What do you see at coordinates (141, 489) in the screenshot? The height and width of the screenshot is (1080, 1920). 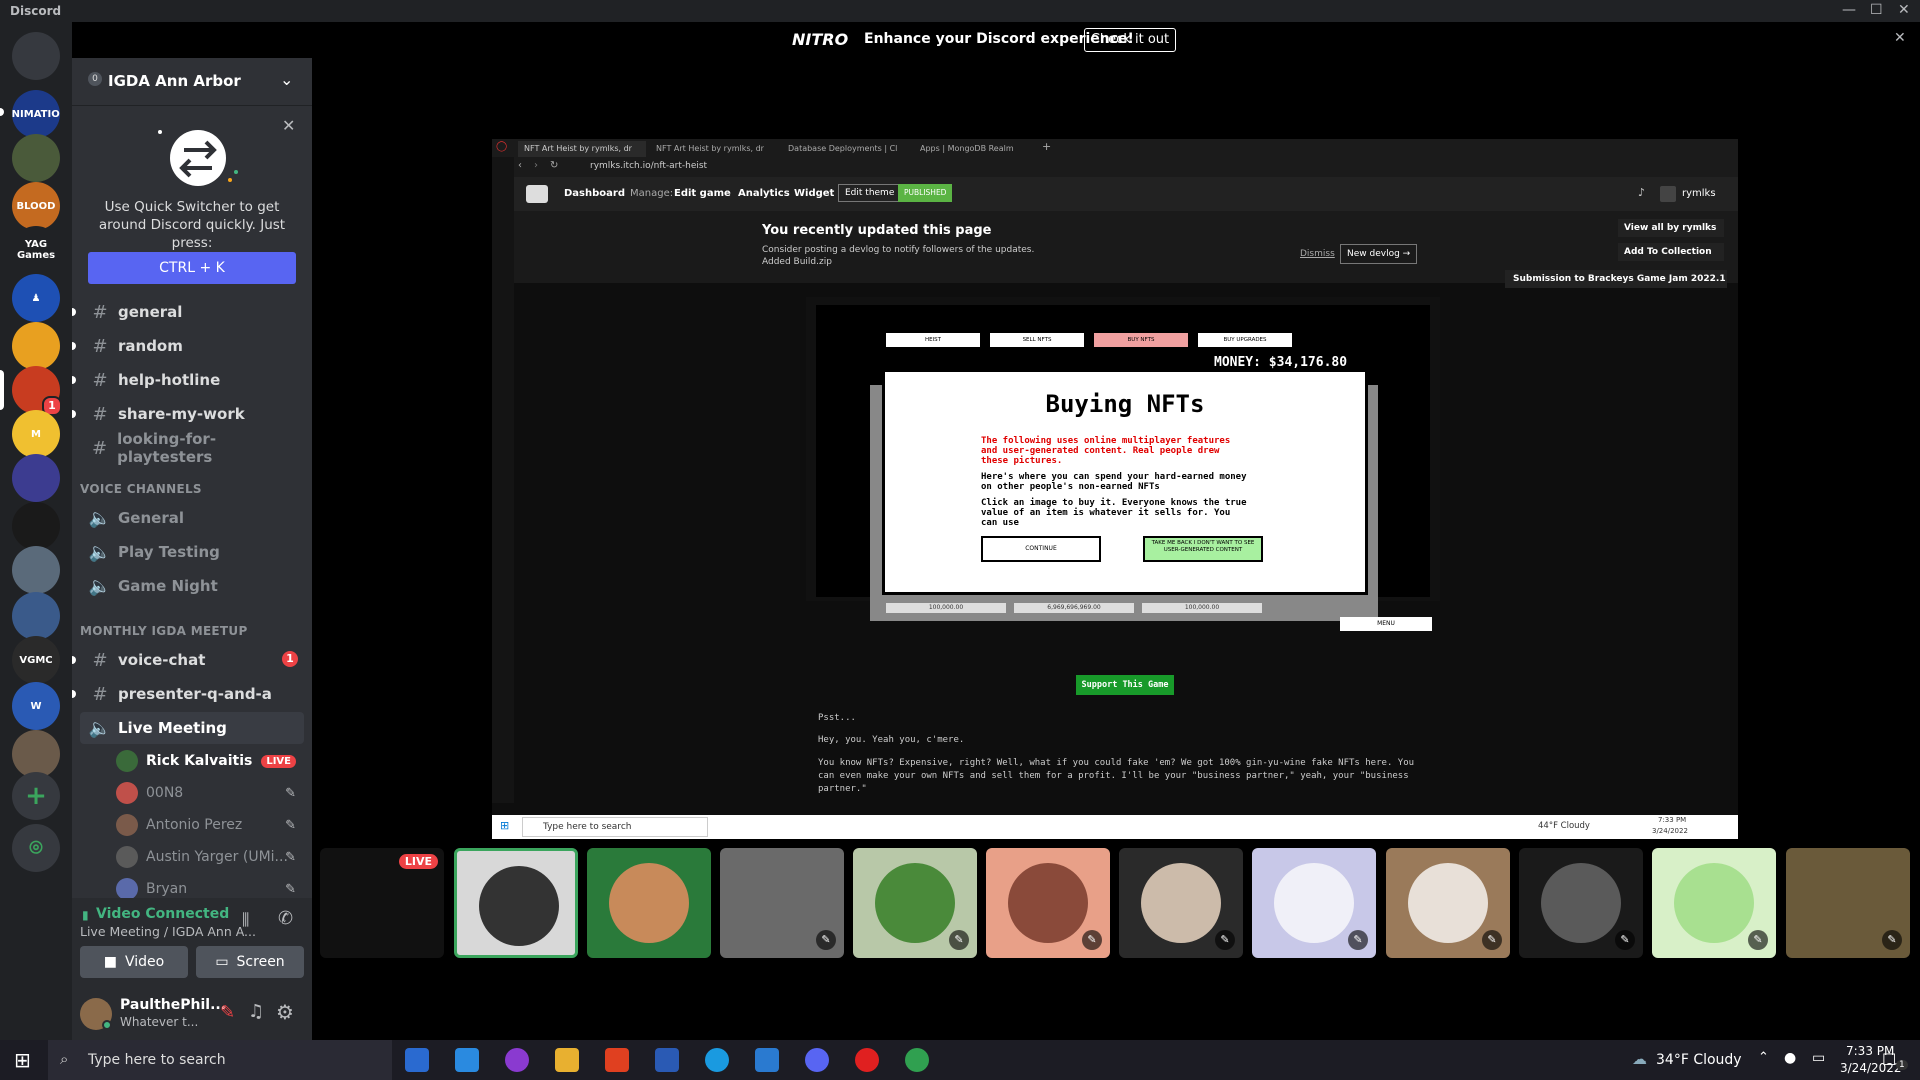 I see `voice-category: VOICE CHANNELS` at bounding box center [141, 489].